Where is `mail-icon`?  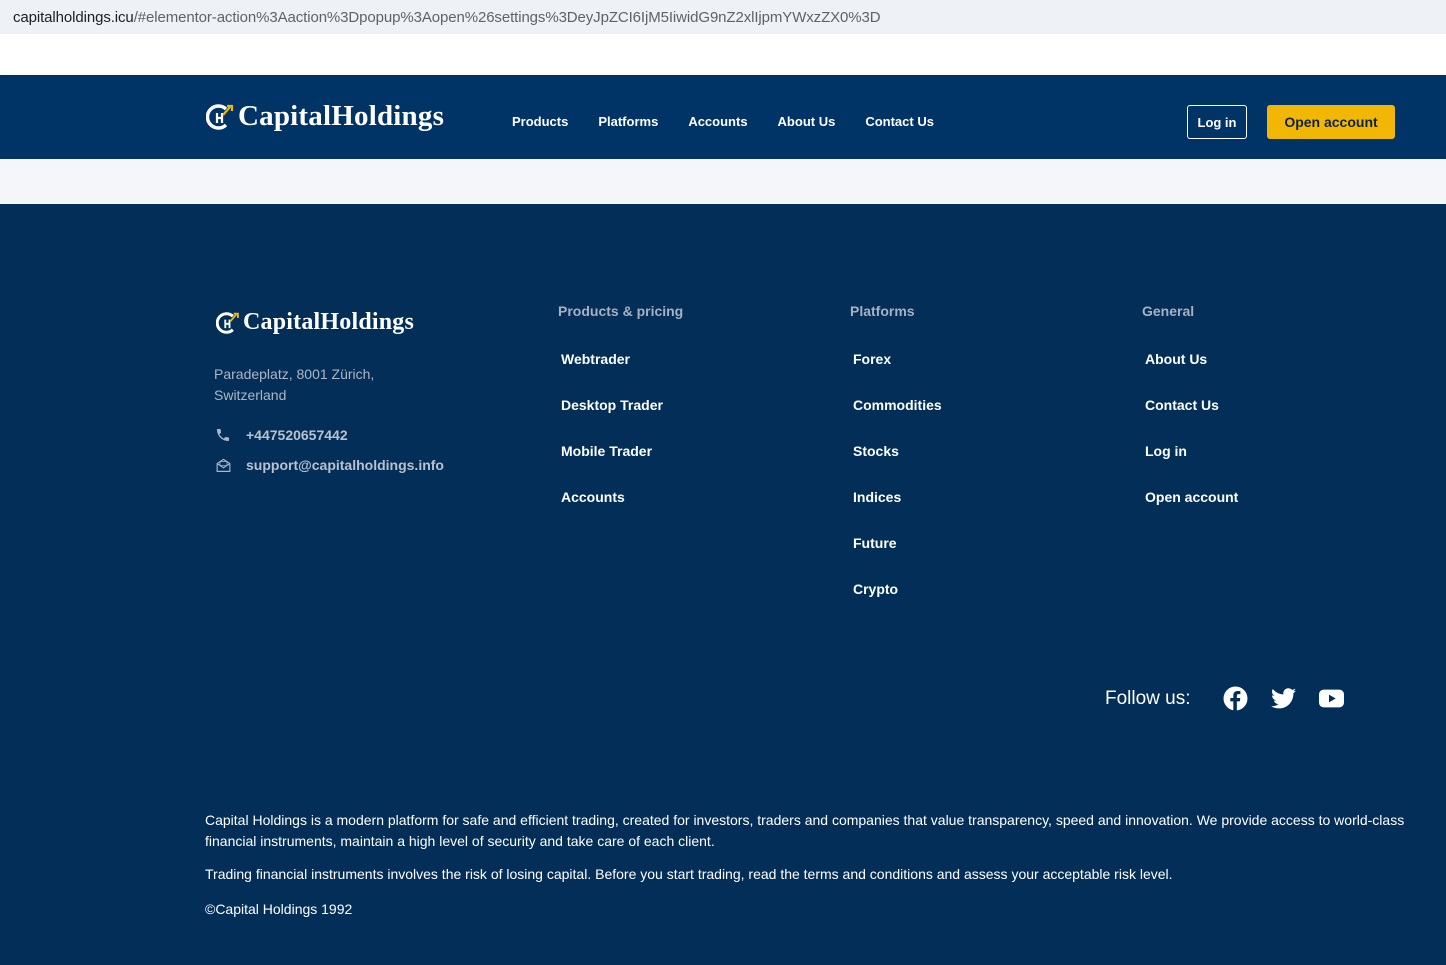 mail-icon is located at coordinates (223, 465).